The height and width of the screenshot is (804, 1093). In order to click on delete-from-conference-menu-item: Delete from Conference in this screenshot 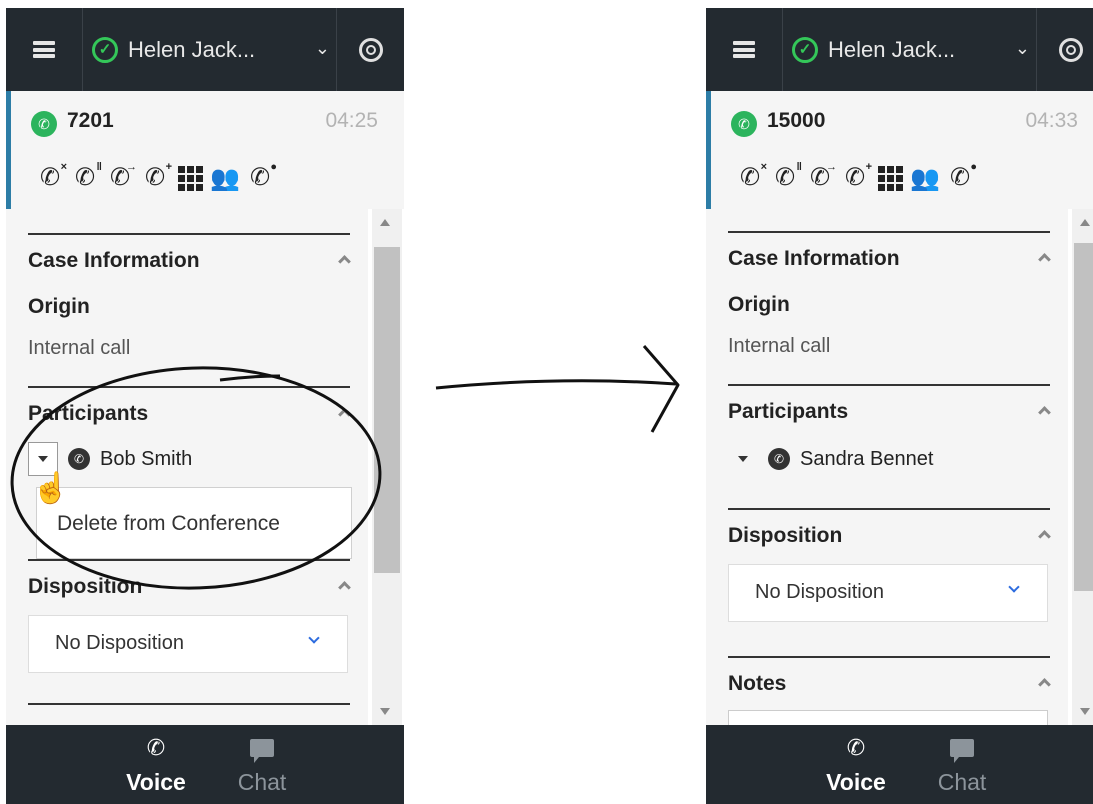, I will do `click(168, 524)`.